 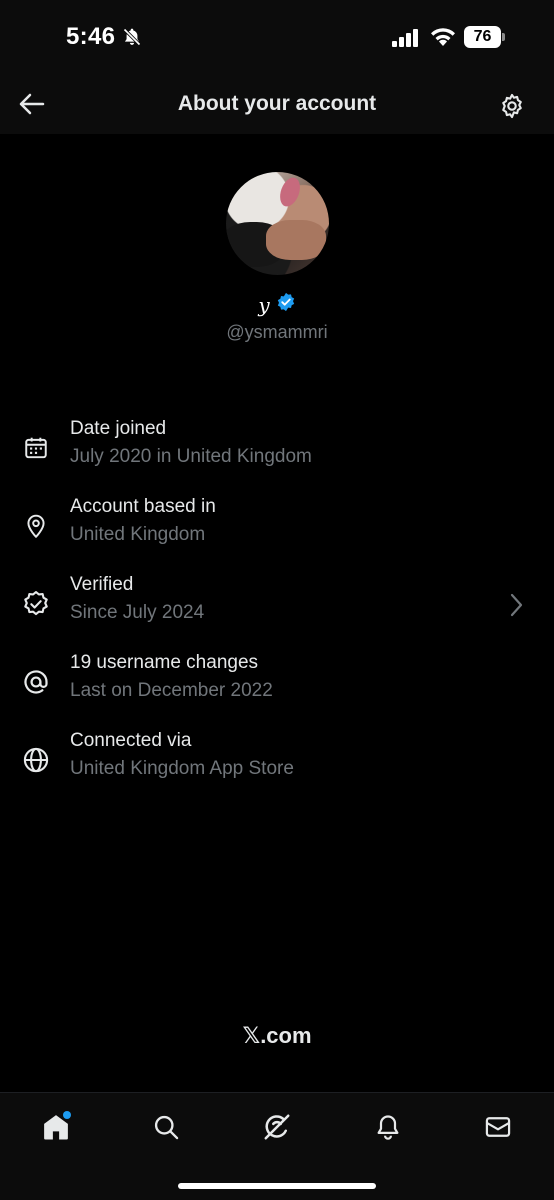 What do you see at coordinates (67, 1115) in the screenshot?
I see `home-notification-dot` at bounding box center [67, 1115].